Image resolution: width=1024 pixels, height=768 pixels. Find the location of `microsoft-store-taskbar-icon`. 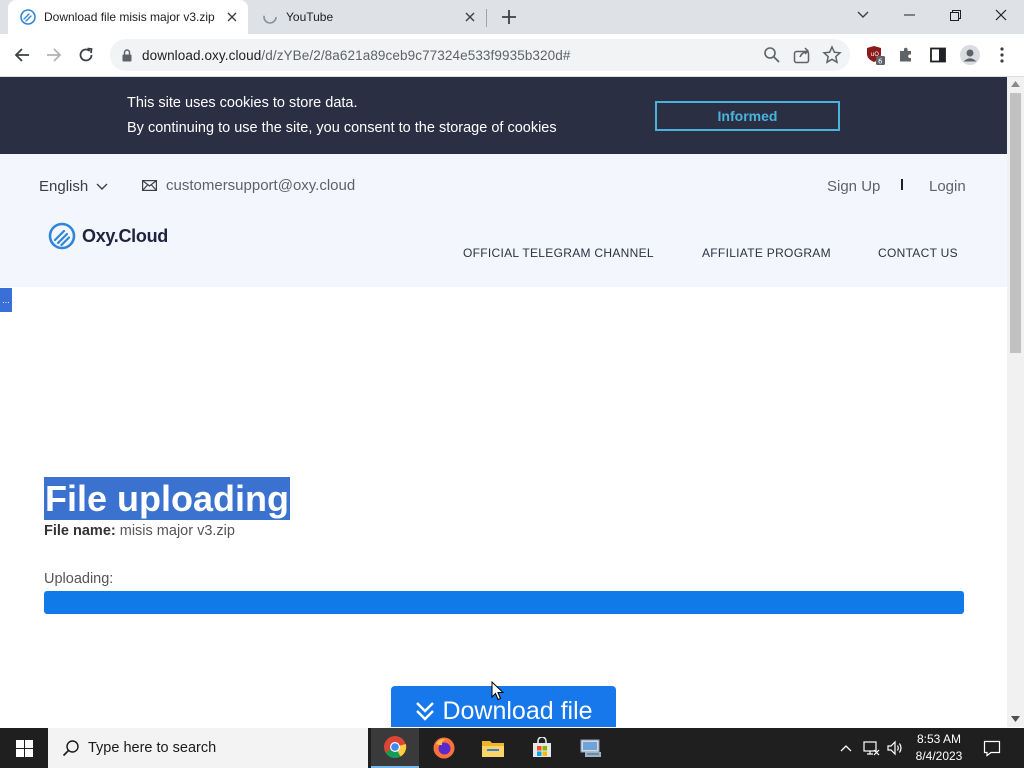

microsoft-store-taskbar-icon is located at coordinates (542, 748).